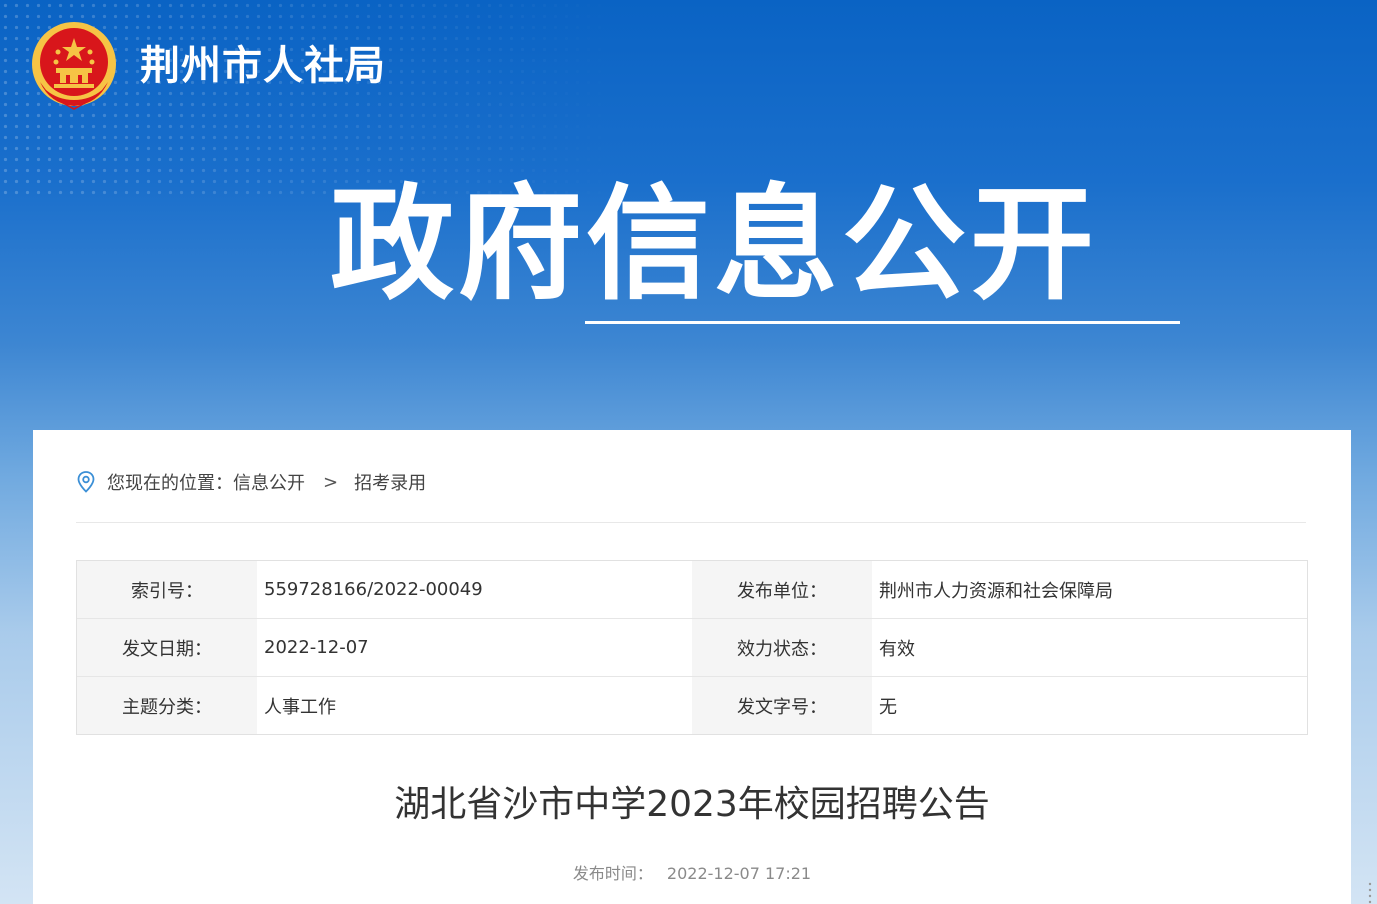  What do you see at coordinates (170, 483) in the screenshot?
I see `breadcrumb-prefix: 您现在的位置：` at bounding box center [170, 483].